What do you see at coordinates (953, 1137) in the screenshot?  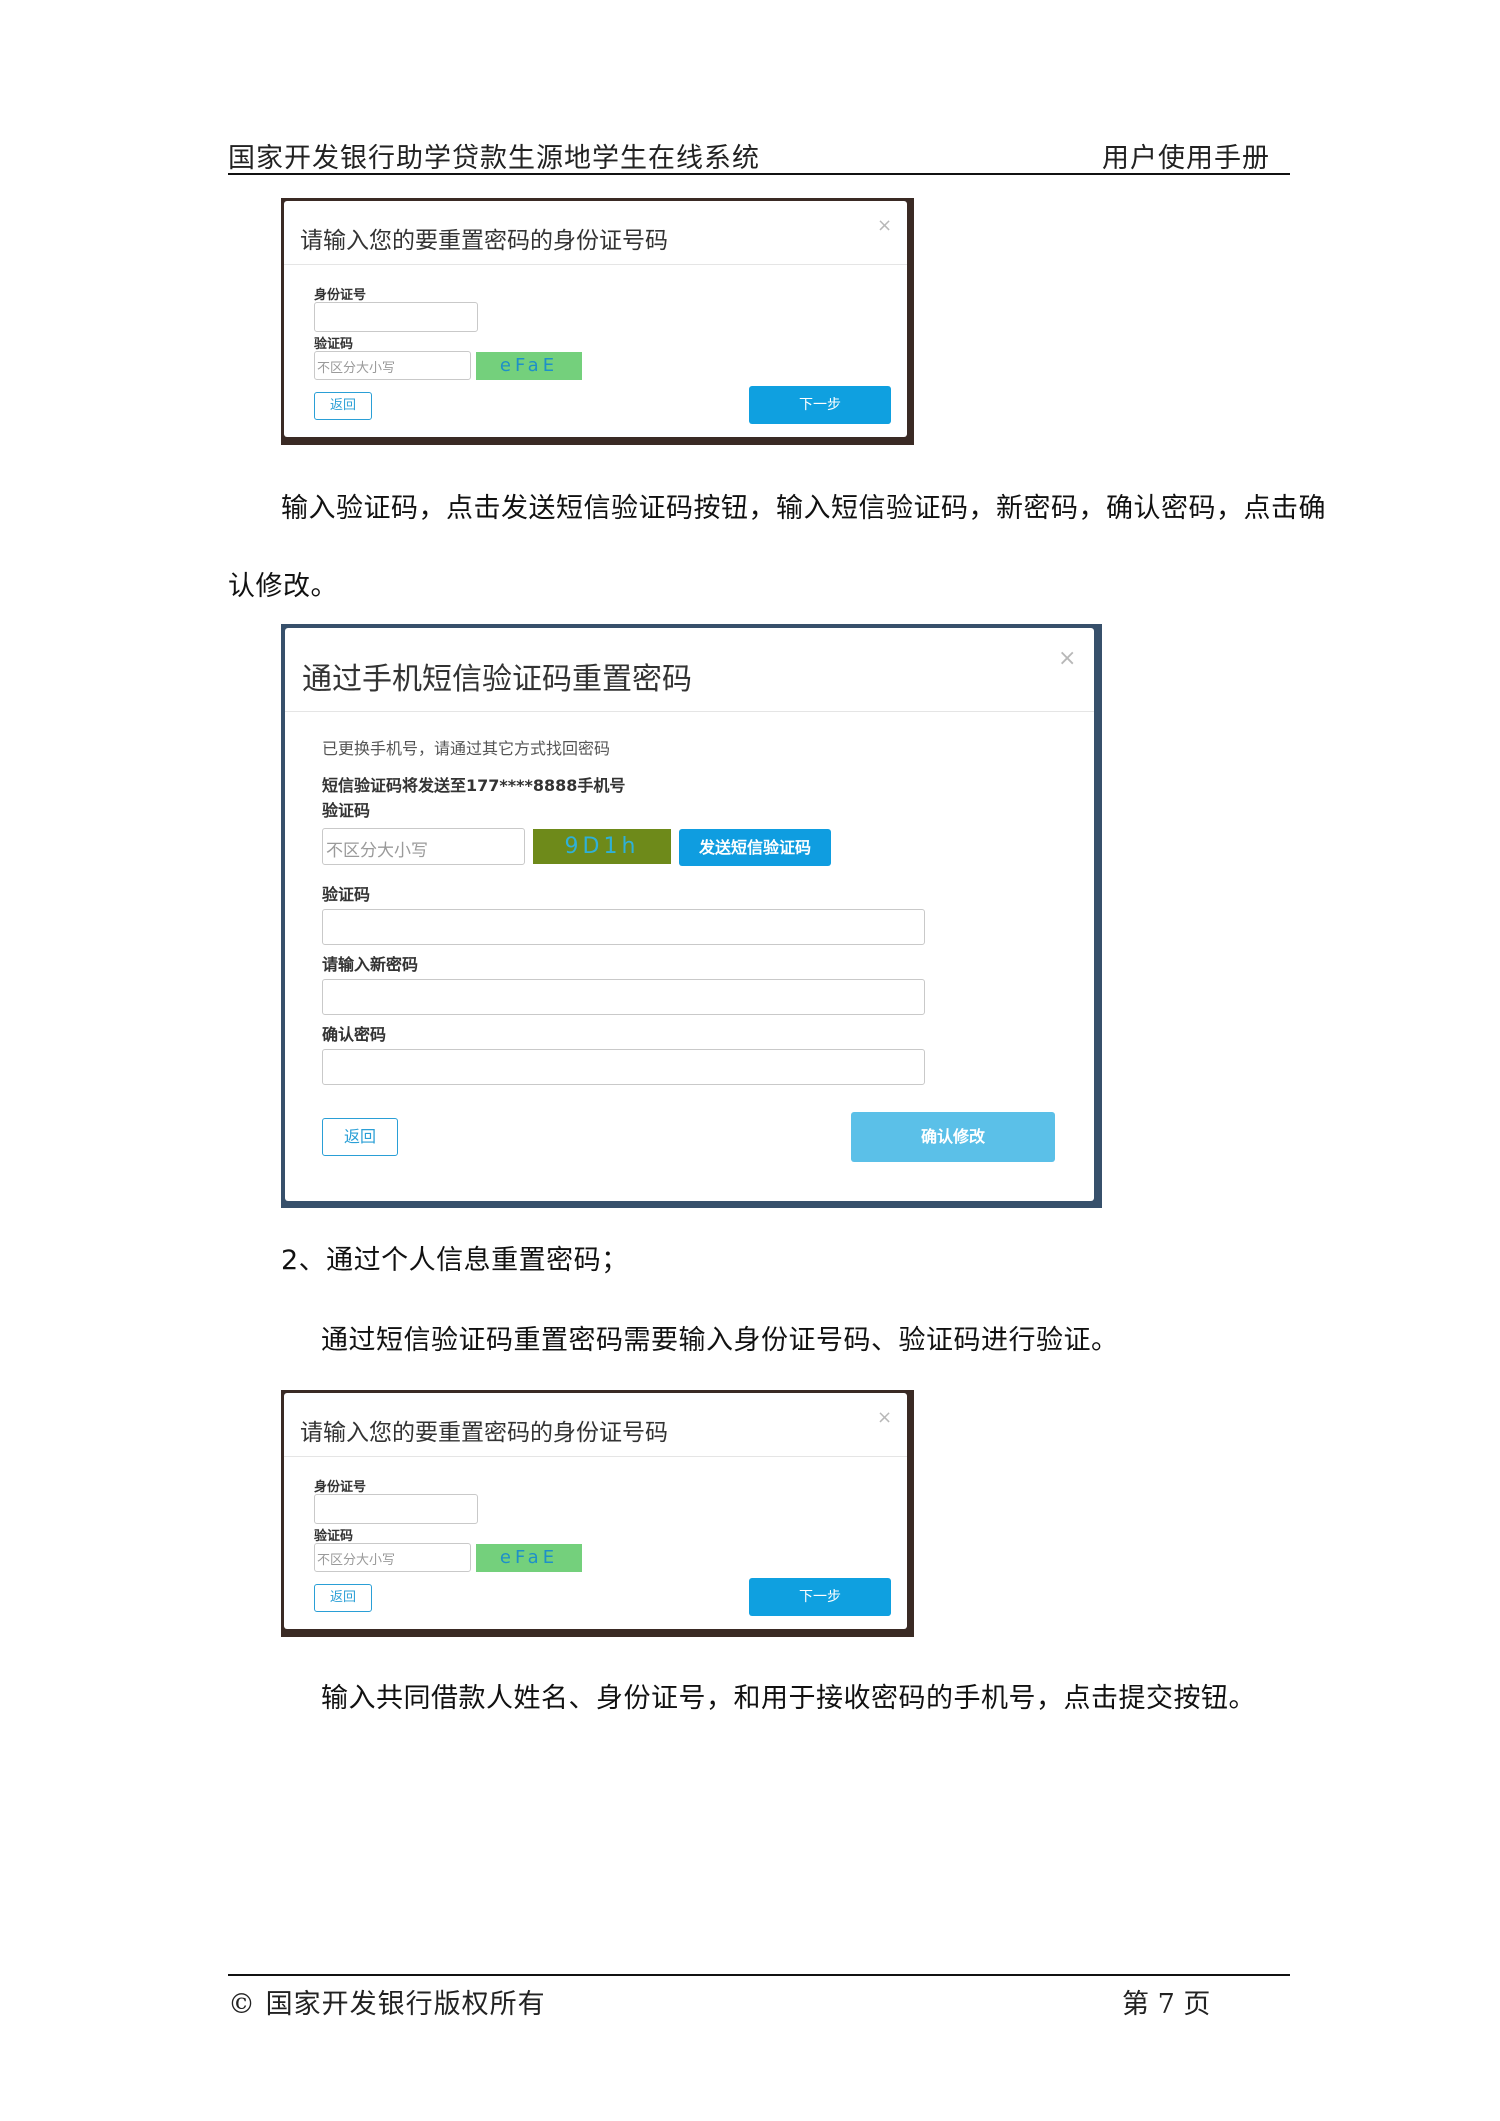 I see `confirm-change-button: 确认修改` at bounding box center [953, 1137].